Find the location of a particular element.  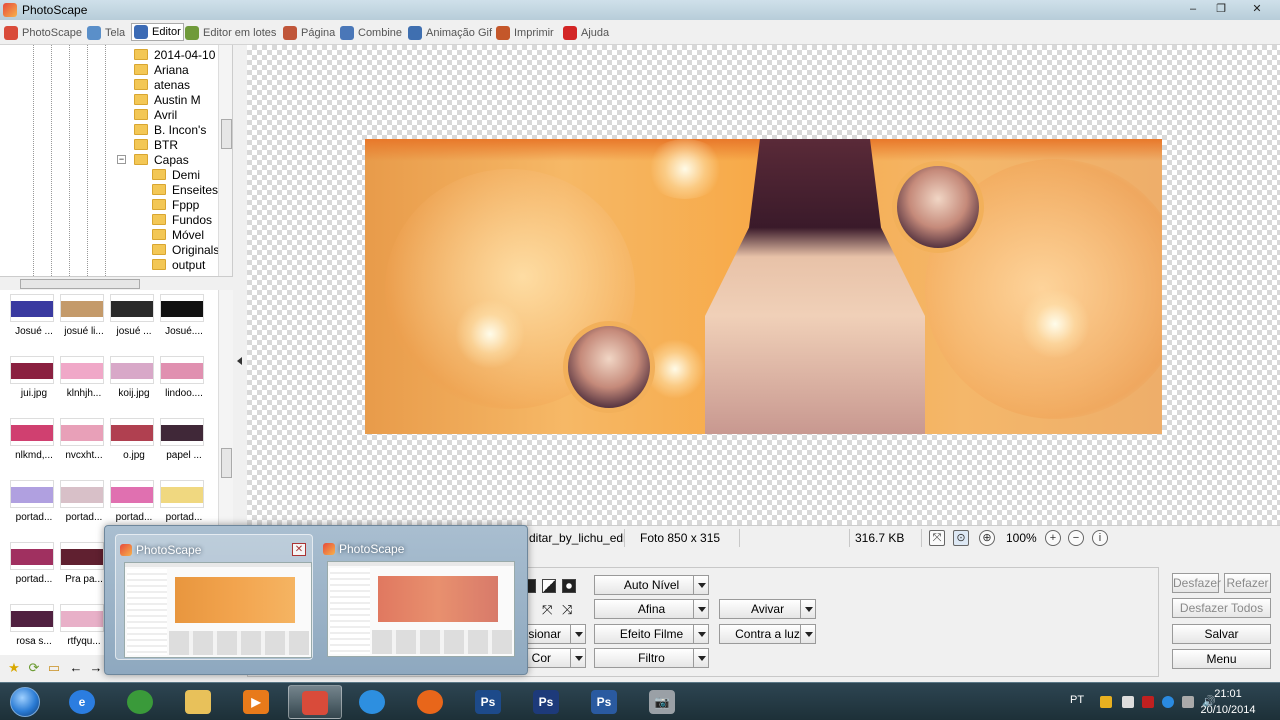

actual-size-icon: ⊙ is located at coordinates (961, 538).